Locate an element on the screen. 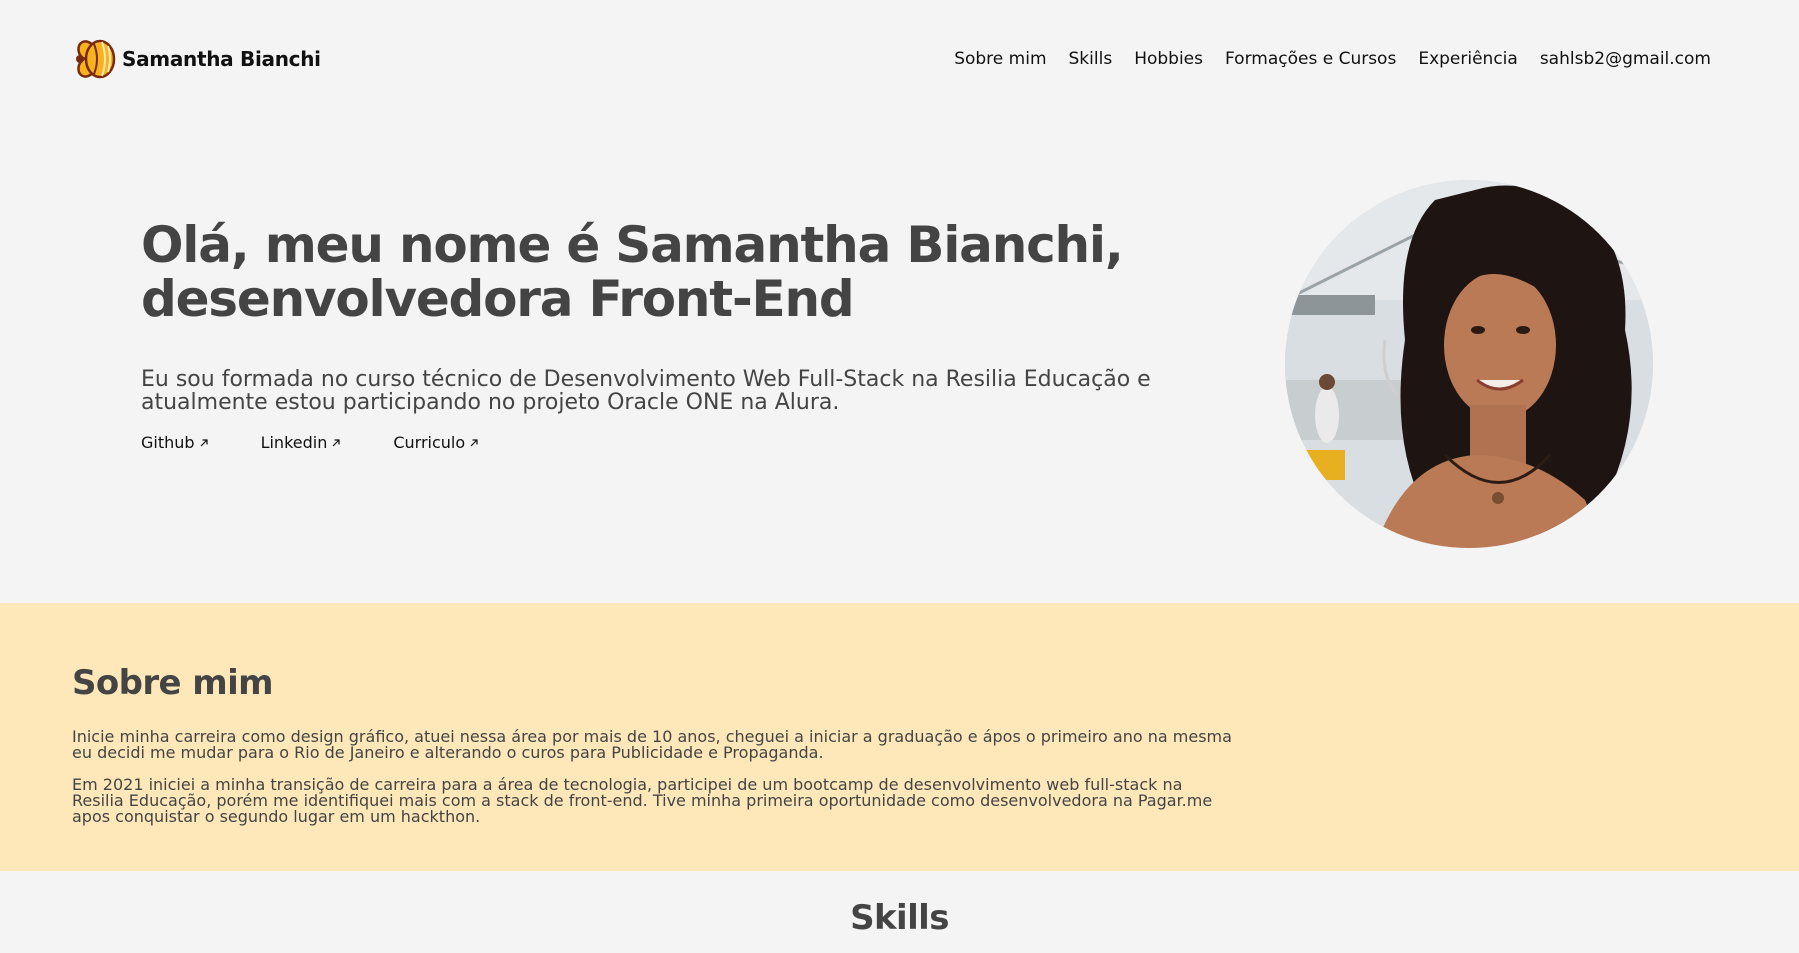  brand-name: Samantha Bianchi is located at coordinates (221, 59).